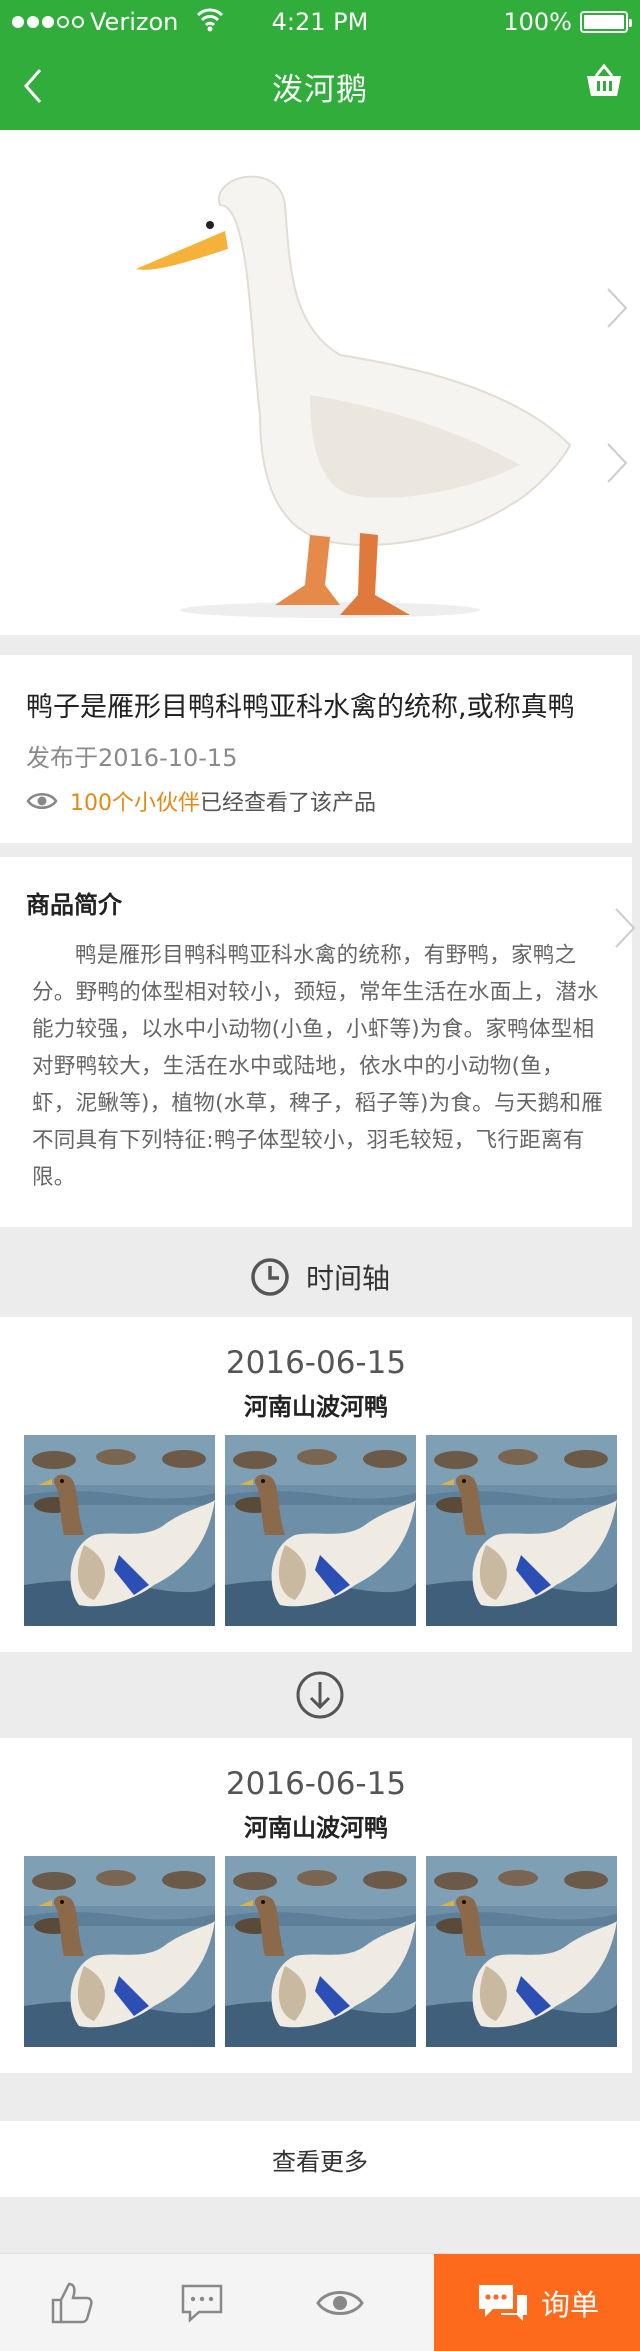 The height and width of the screenshot is (2351, 640). What do you see at coordinates (320, 2159) in the screenshot?
I see `view-more-button: 查看更多` at bounding box center [320, 2159].